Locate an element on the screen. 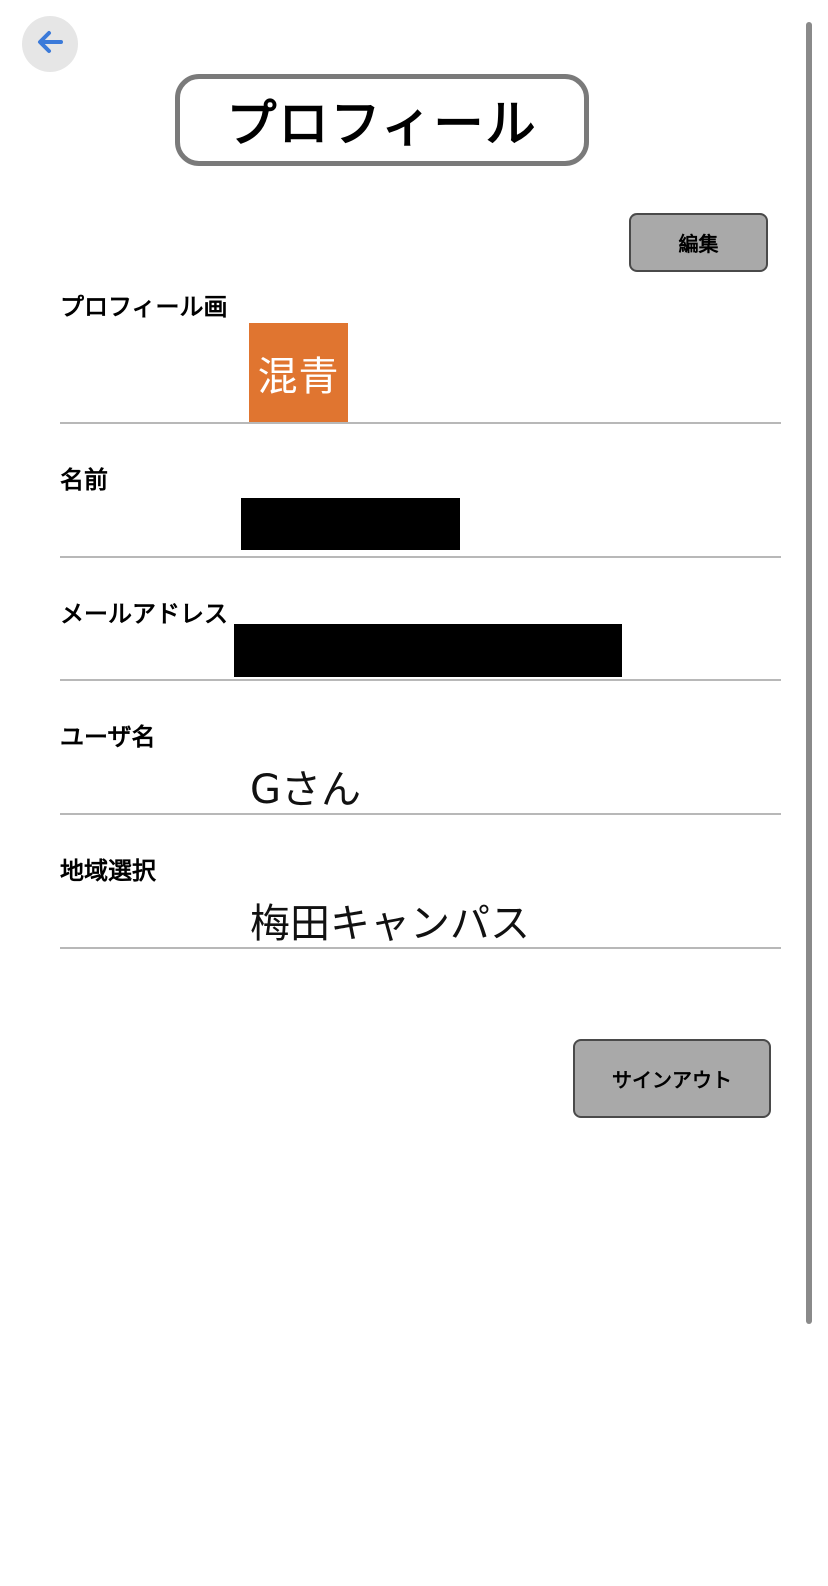 The width and height of the screenshot is (828, 1586). region-value: 梅田キャンパス is located at coordinates (390, 924).